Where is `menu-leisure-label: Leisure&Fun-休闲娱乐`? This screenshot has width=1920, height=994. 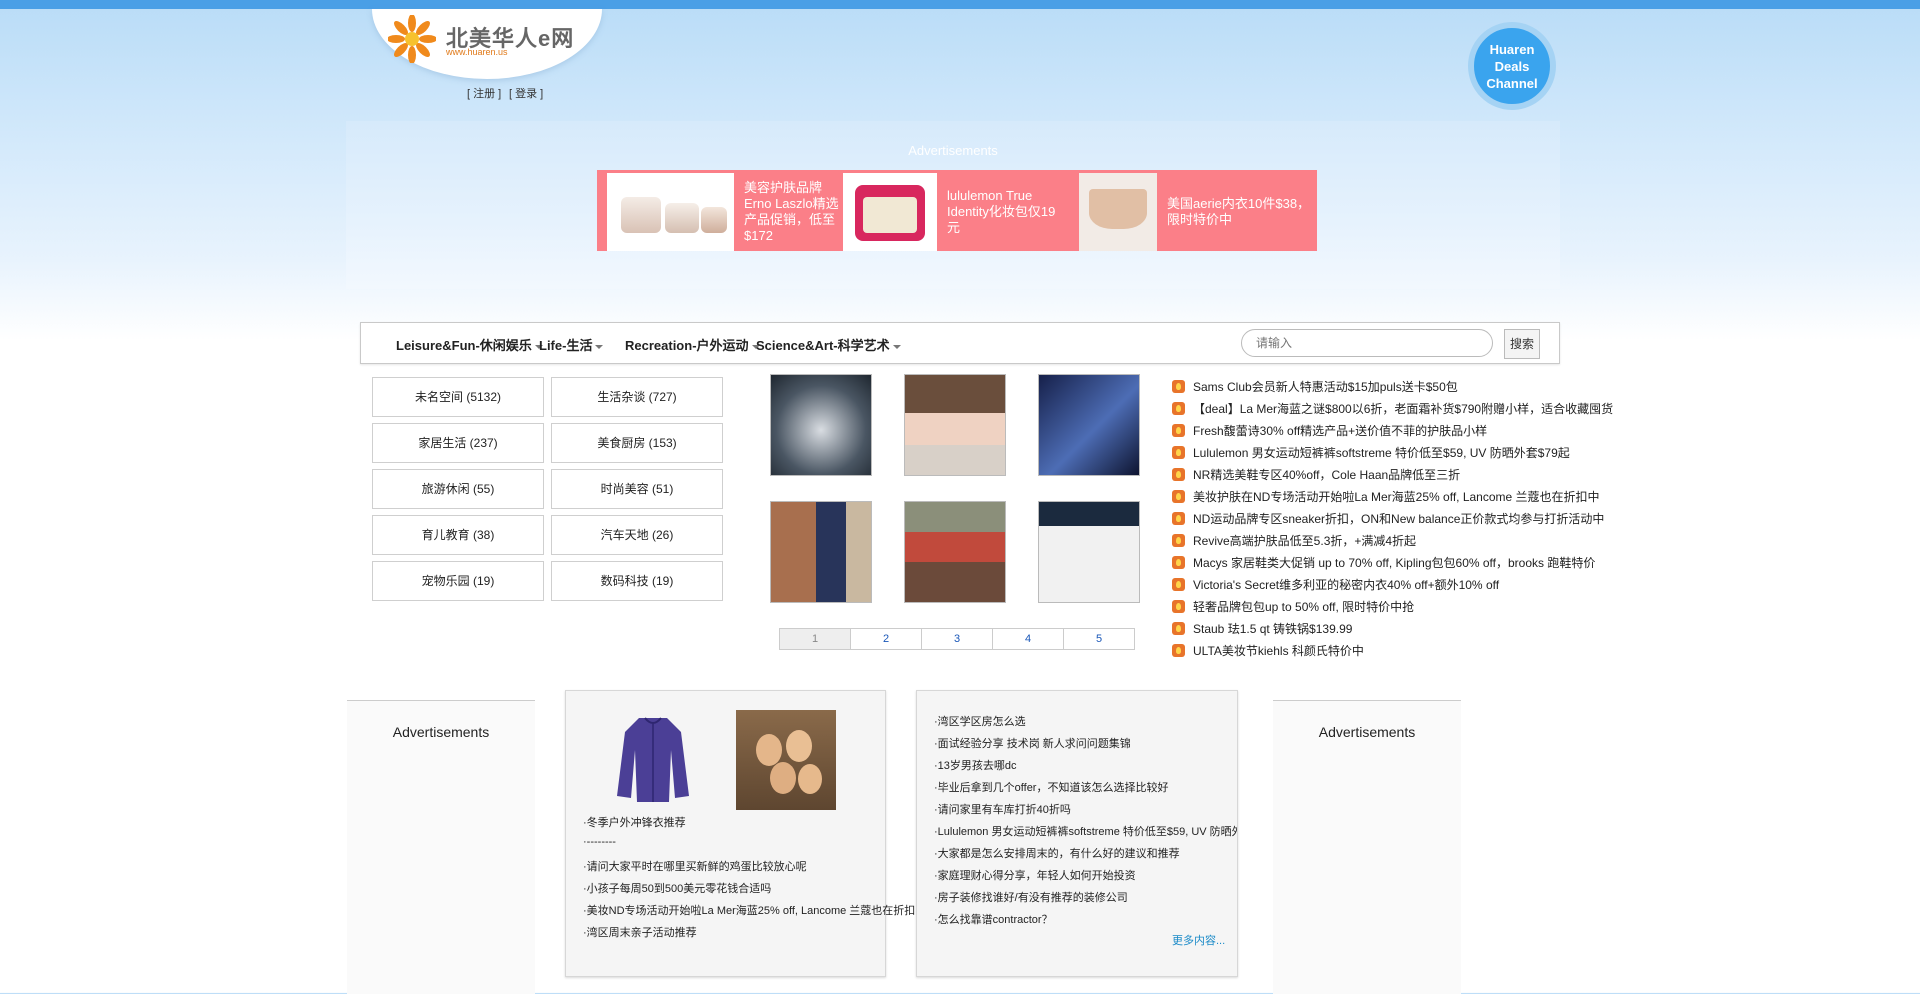 menu-leisure-label: Leisure&Fun-休闲娱乐 is located at coordinates (464, 345).